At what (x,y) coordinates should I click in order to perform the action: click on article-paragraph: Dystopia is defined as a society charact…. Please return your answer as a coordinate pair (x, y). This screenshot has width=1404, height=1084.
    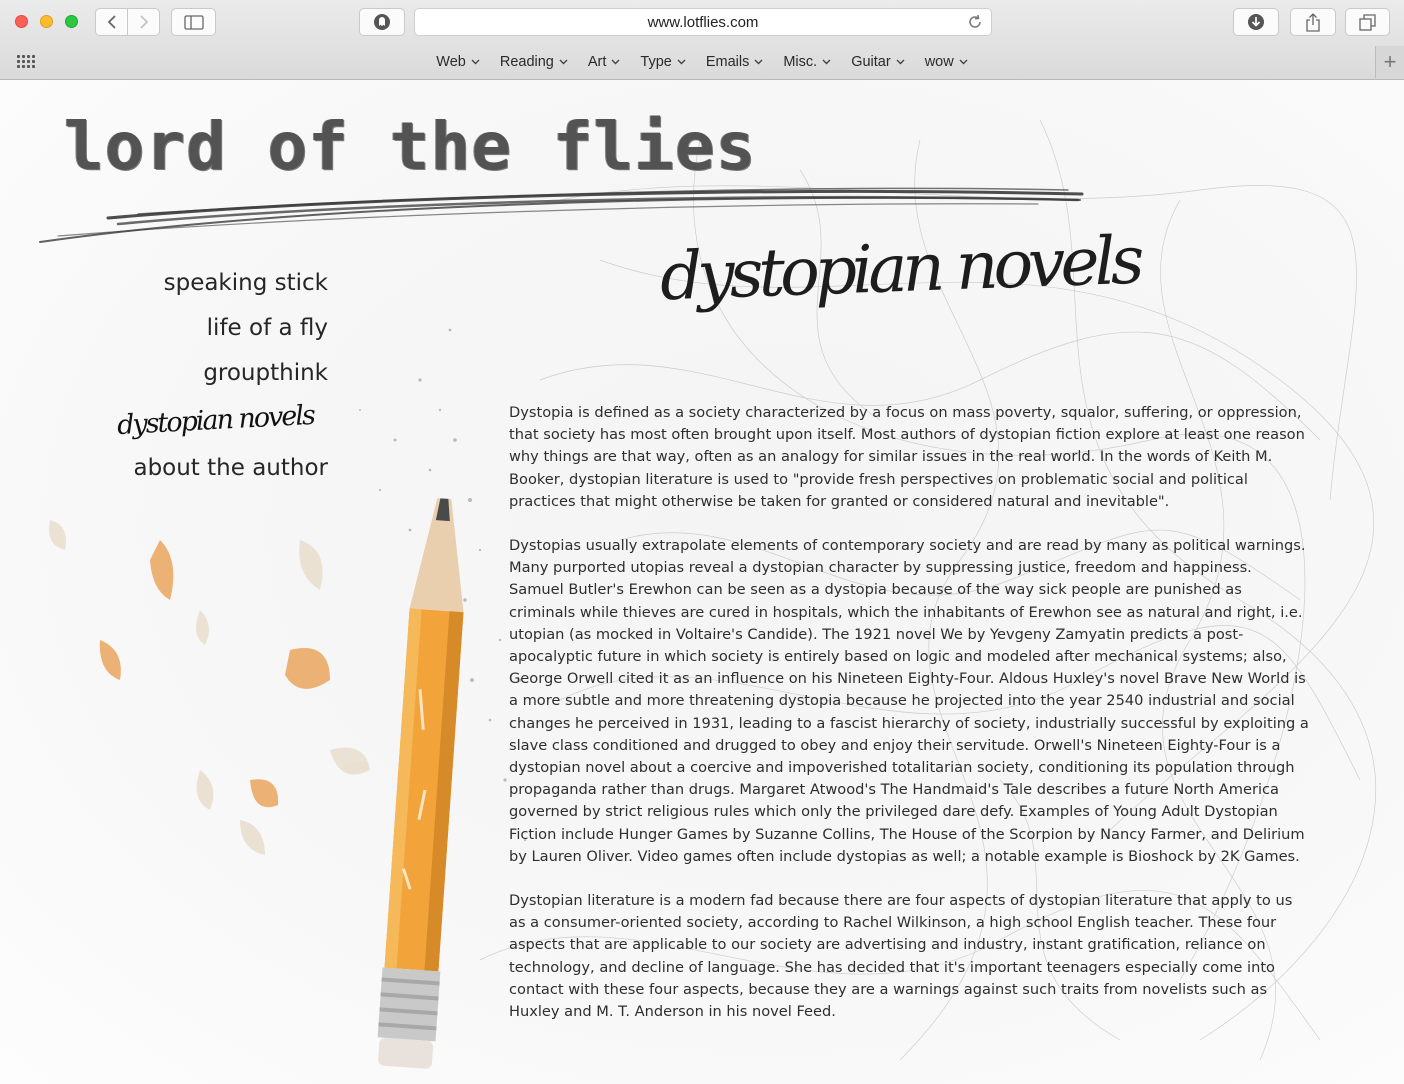
    Looking at the image, I should click on (907, 457).